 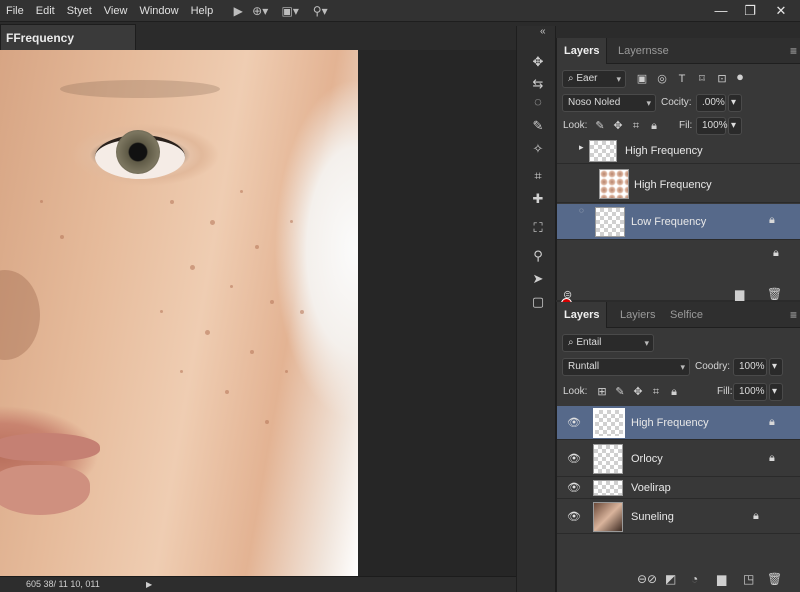 I want to click on new-layer-icon: ◳, so click(x=748, y=579).